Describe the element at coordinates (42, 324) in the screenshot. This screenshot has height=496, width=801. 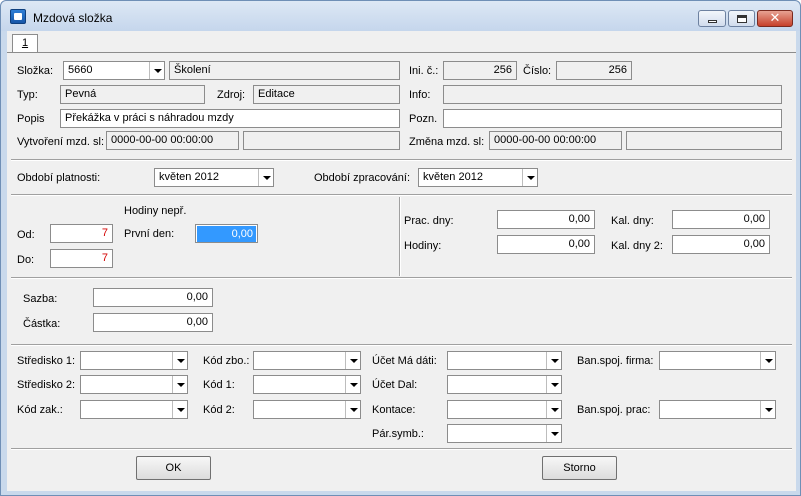
I see `castka-label: Částka:` at that location.